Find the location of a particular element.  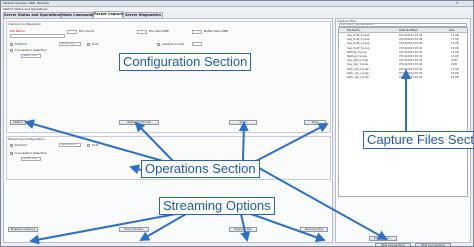

prepare-file-button: Prepare File is located at coordinates (243, 229).